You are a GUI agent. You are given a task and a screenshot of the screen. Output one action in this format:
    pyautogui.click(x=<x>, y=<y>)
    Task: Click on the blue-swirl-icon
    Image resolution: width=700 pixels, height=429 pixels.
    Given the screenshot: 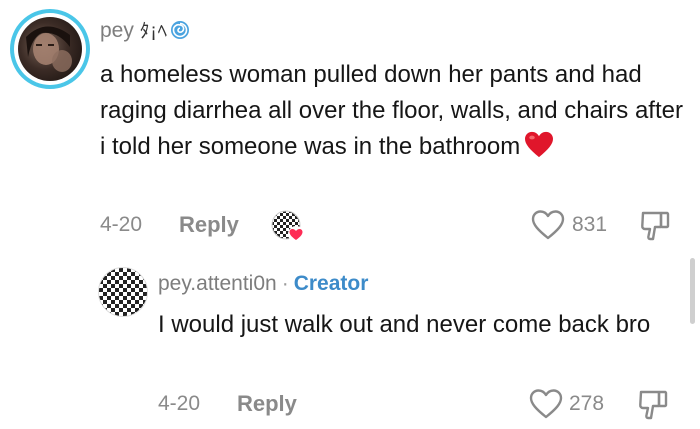 What is the action you would take?
    pyautogui.click(x=180, y=30)
    